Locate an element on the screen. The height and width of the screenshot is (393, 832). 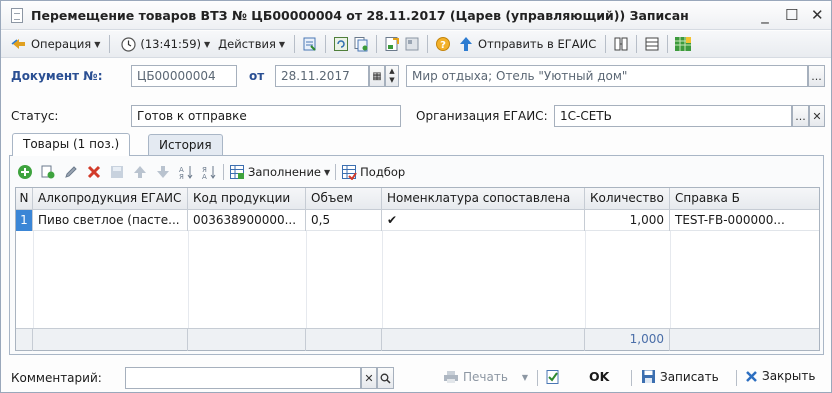
row-number: 1 is located at coordinates (24, 220).